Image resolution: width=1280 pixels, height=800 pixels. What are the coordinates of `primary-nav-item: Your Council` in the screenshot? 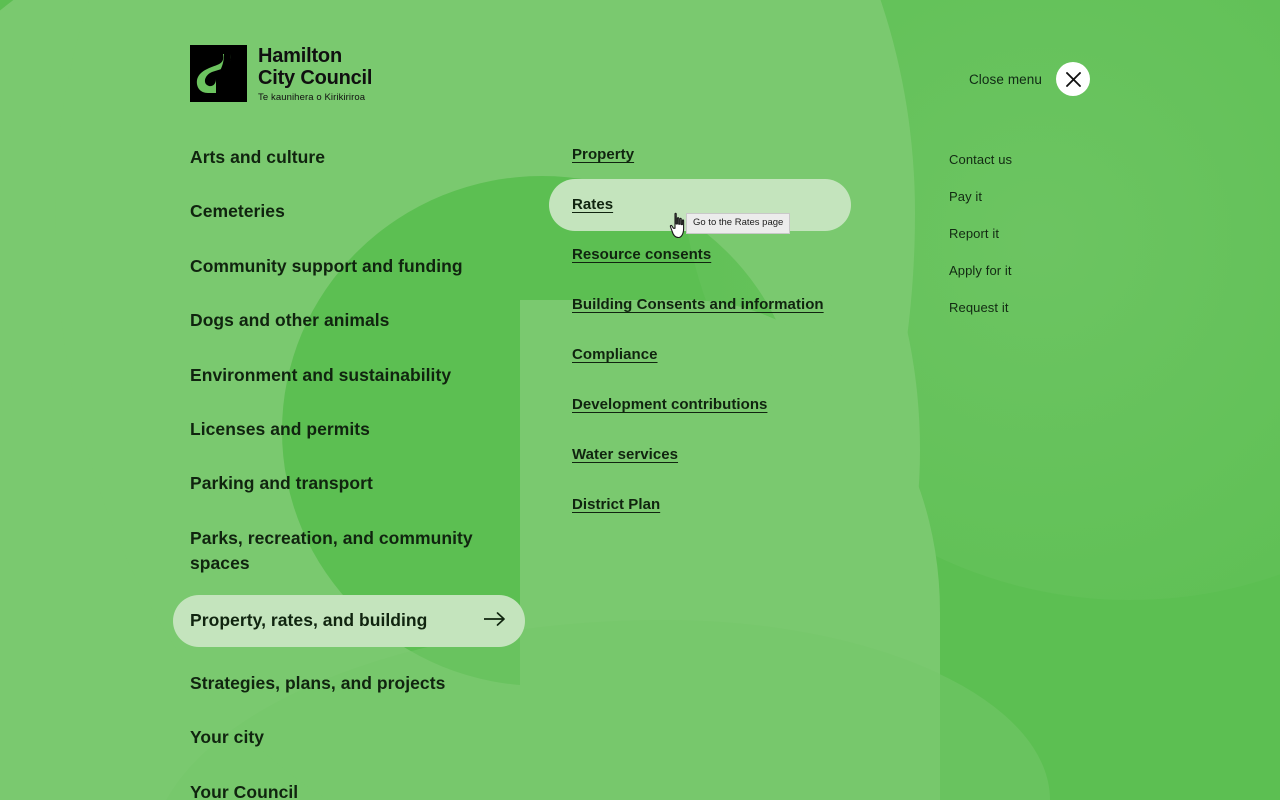 It's located at (349, 787).